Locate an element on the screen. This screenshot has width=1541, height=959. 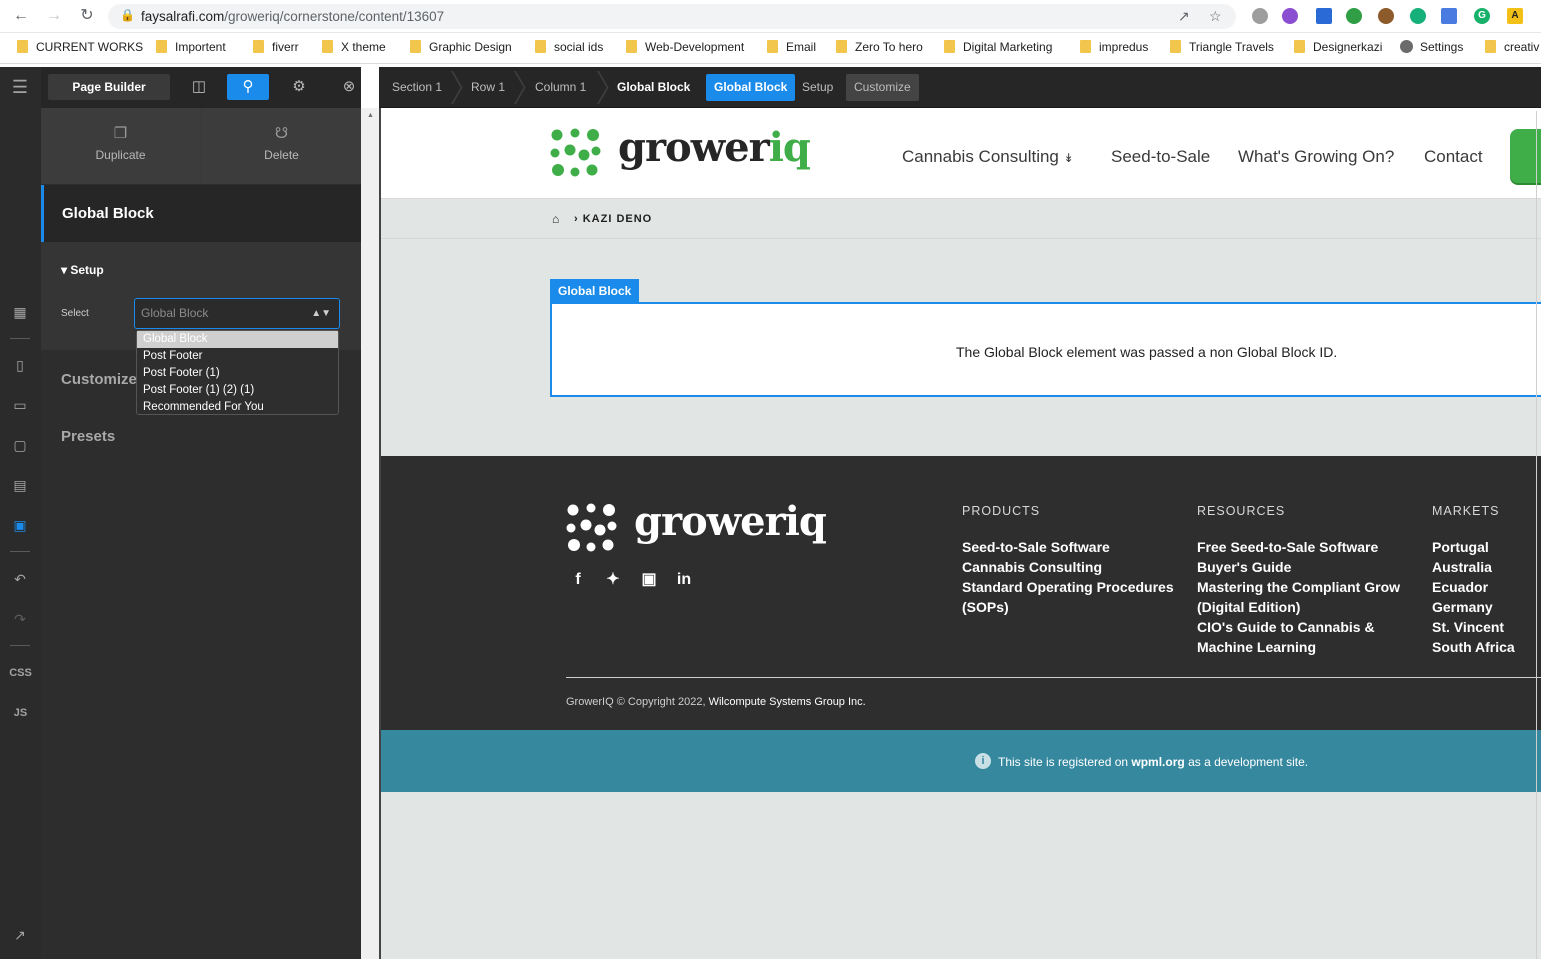
color-picker-extension-icon is located at coordinates (1290, 16).